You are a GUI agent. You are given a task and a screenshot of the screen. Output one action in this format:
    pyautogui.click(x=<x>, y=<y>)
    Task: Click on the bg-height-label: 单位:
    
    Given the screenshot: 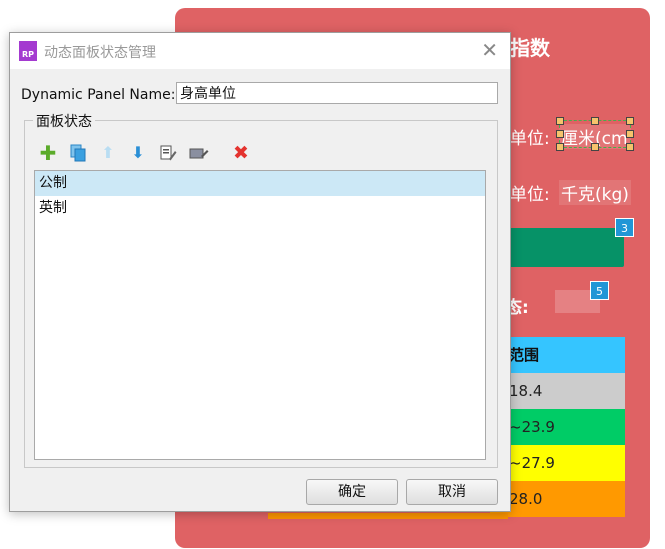 What is the action you would take?
    pyautogui.click(x=530, y=139)
    